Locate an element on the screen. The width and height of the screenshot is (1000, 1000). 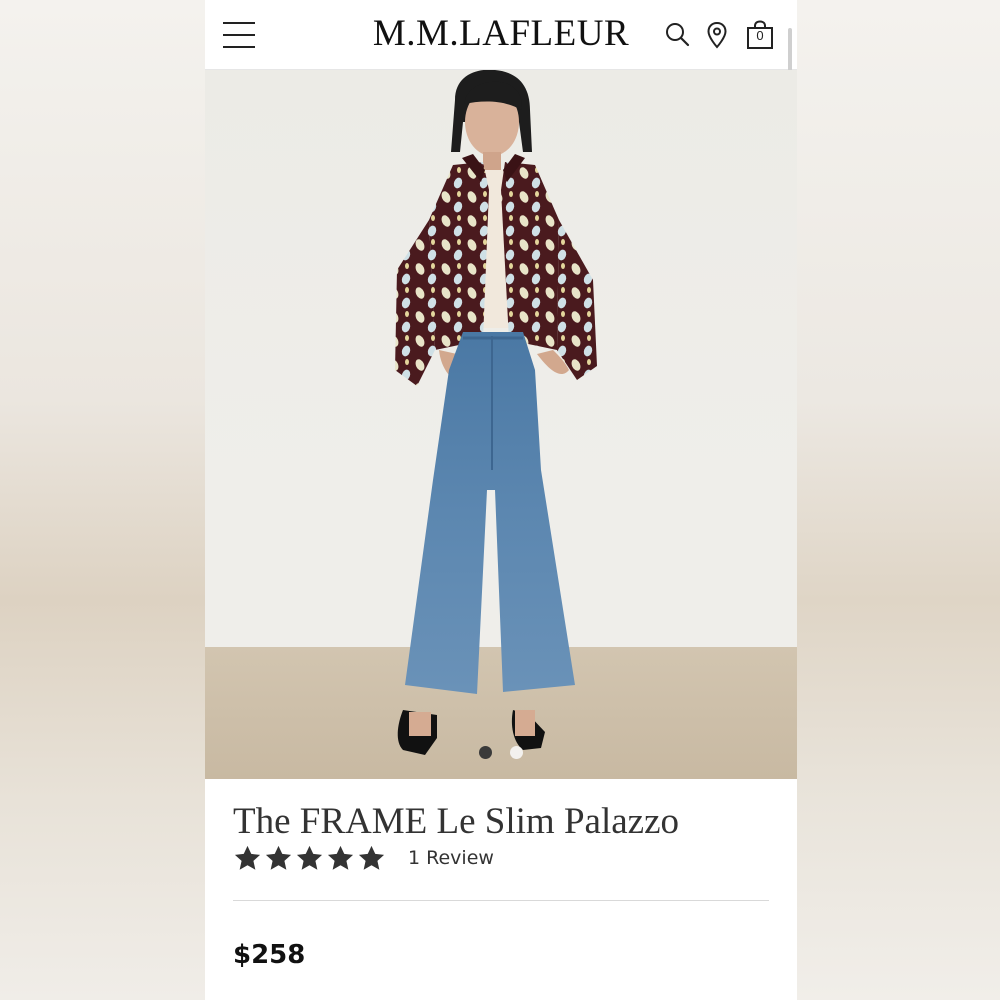
brand-logo: M.M.LAFLEUR is located at coordinates (501, 34).